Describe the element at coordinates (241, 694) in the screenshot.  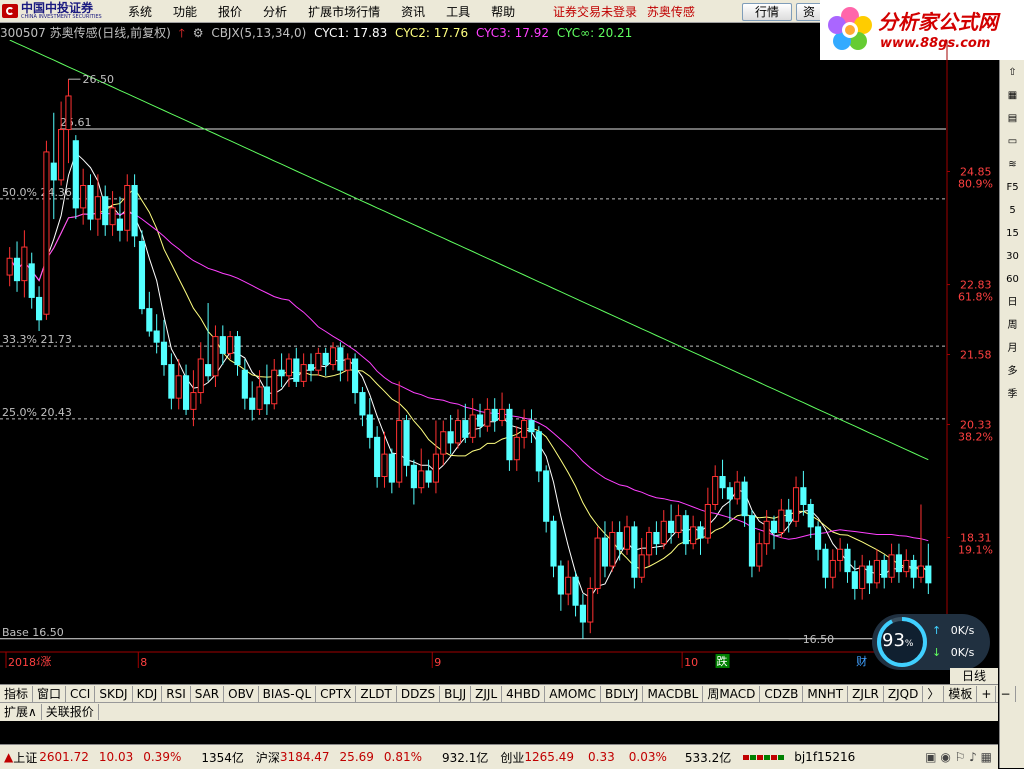
I see `indicator-tab: OBV` at that location.